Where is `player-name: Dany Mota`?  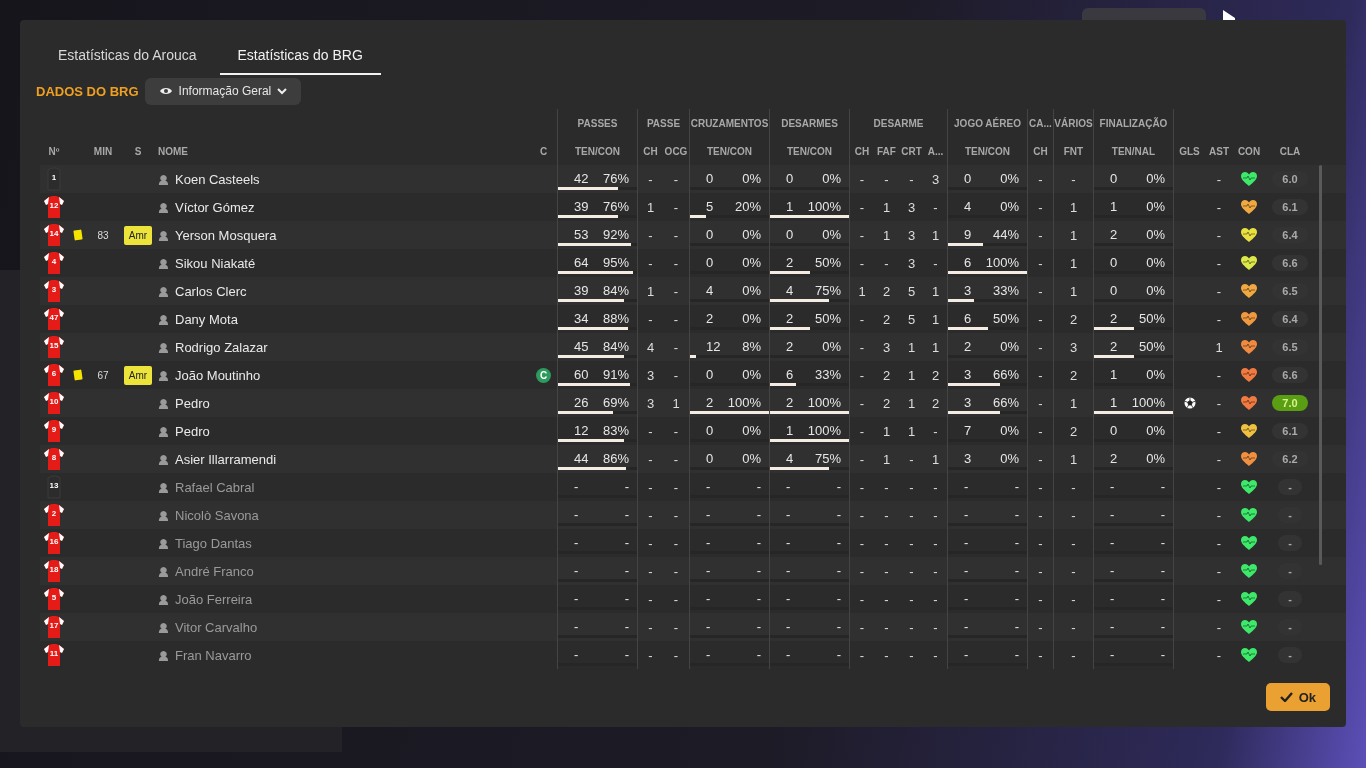
player-name: Dany Mota is located at coordinates (206, 319).